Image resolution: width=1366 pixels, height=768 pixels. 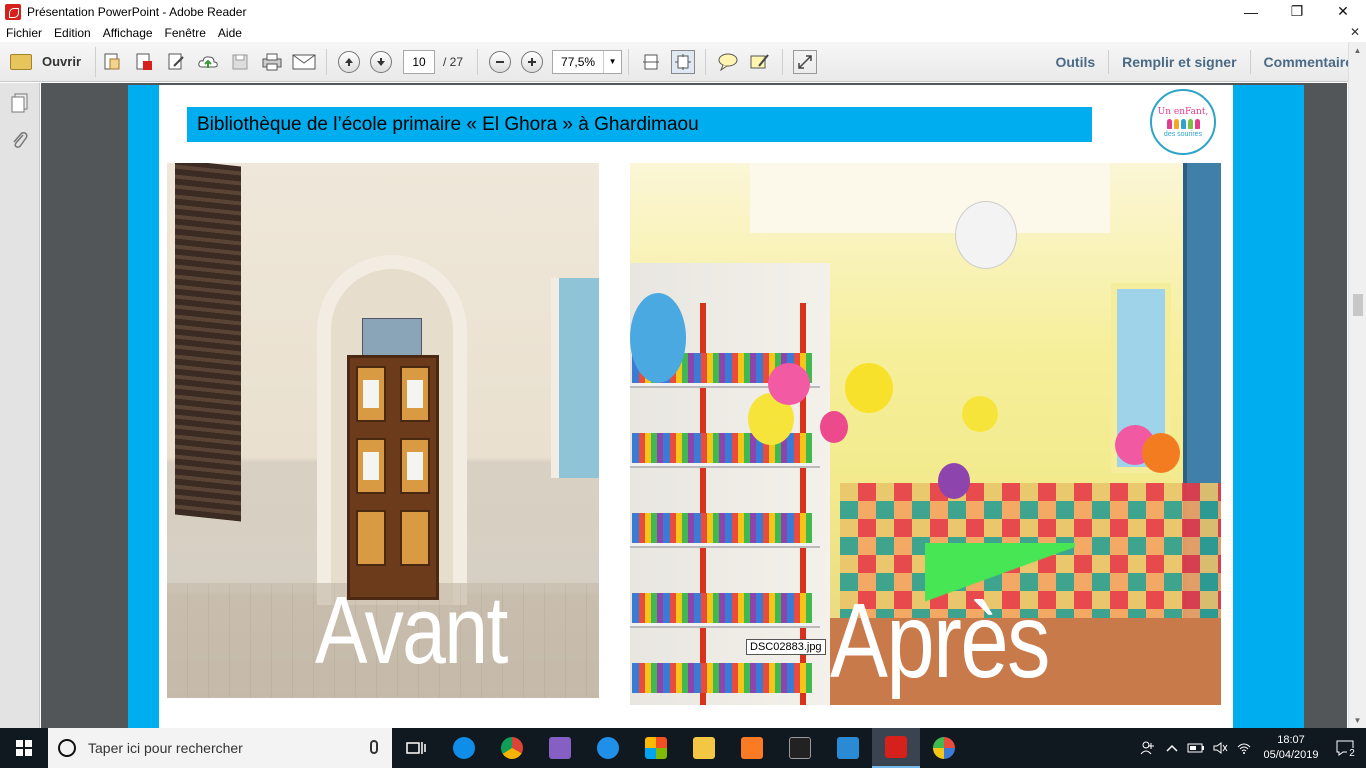 I want to click on notification-count: 2, so click(x=1352, y=753).